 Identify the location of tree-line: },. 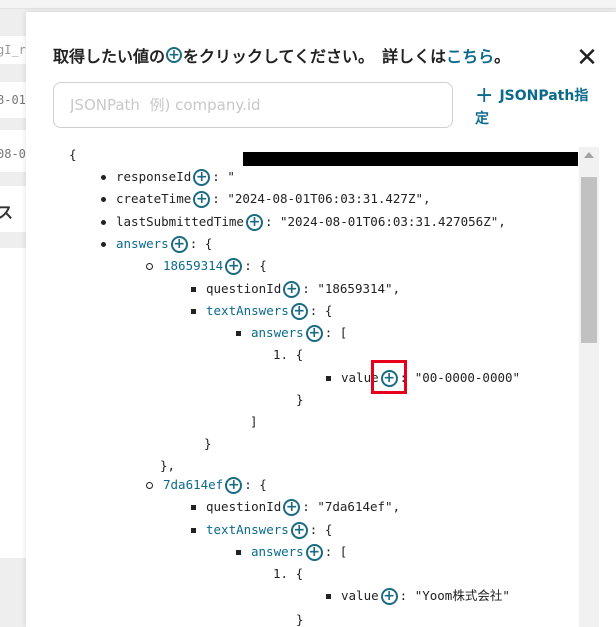
(167, 466).